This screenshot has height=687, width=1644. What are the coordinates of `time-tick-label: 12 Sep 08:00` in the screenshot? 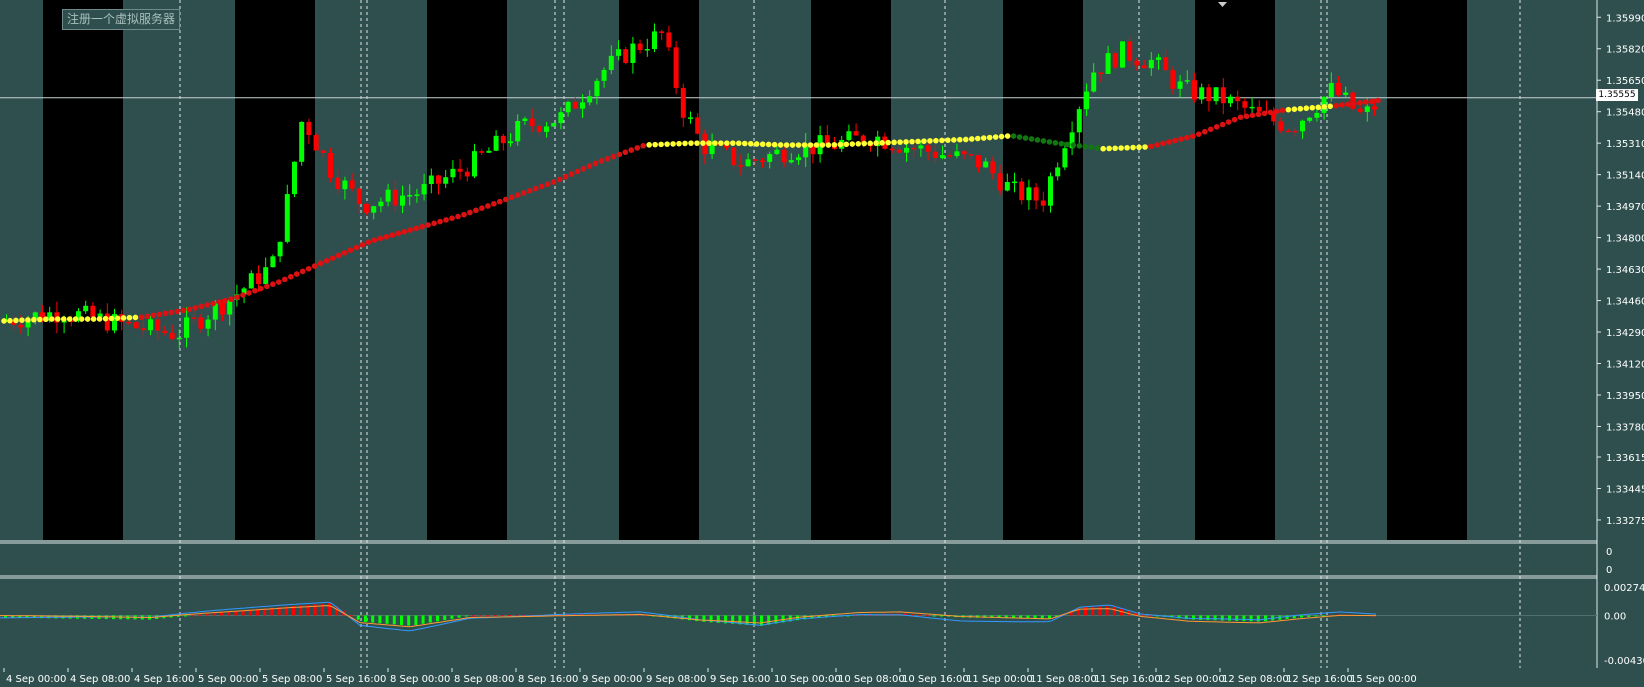 It's located at (1255, 679).